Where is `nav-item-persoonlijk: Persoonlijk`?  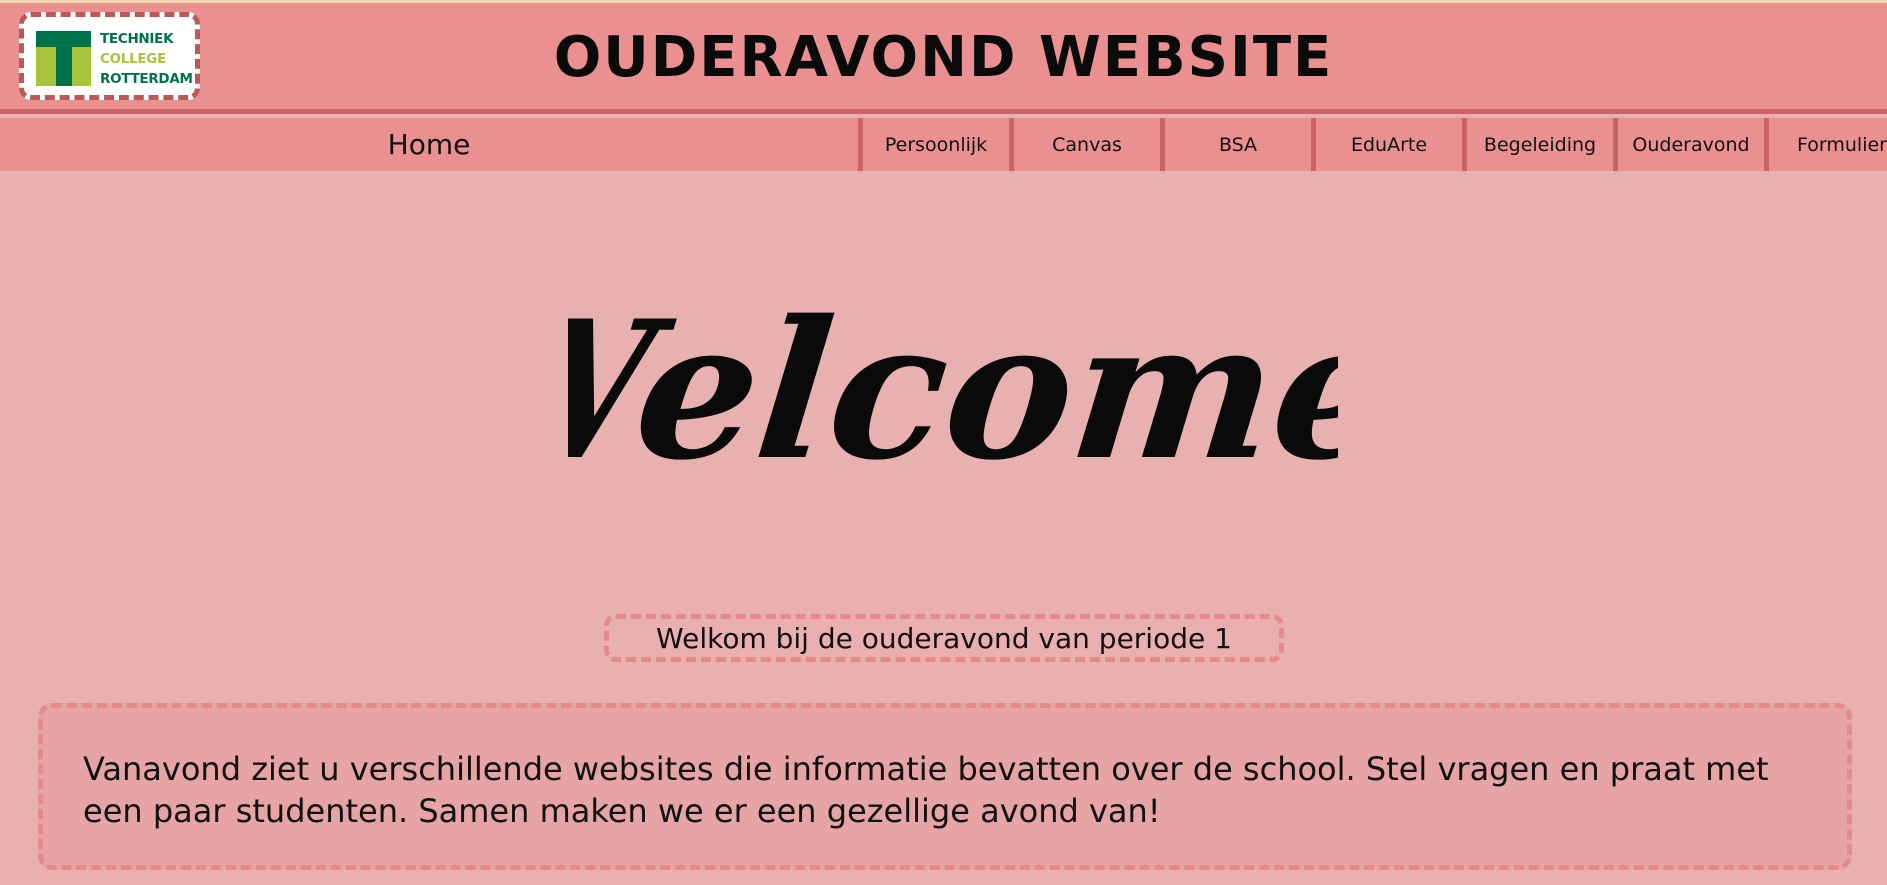 nav-item-persoonlijk: Persoonlijk is located at coordinates (933, 144).